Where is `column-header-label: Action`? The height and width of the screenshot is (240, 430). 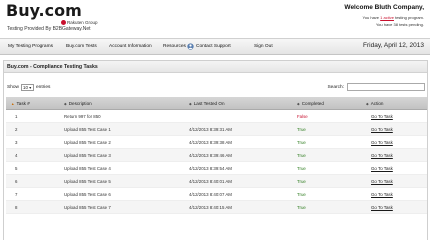 column-header-label: Action is located at coordinates (377, 103).